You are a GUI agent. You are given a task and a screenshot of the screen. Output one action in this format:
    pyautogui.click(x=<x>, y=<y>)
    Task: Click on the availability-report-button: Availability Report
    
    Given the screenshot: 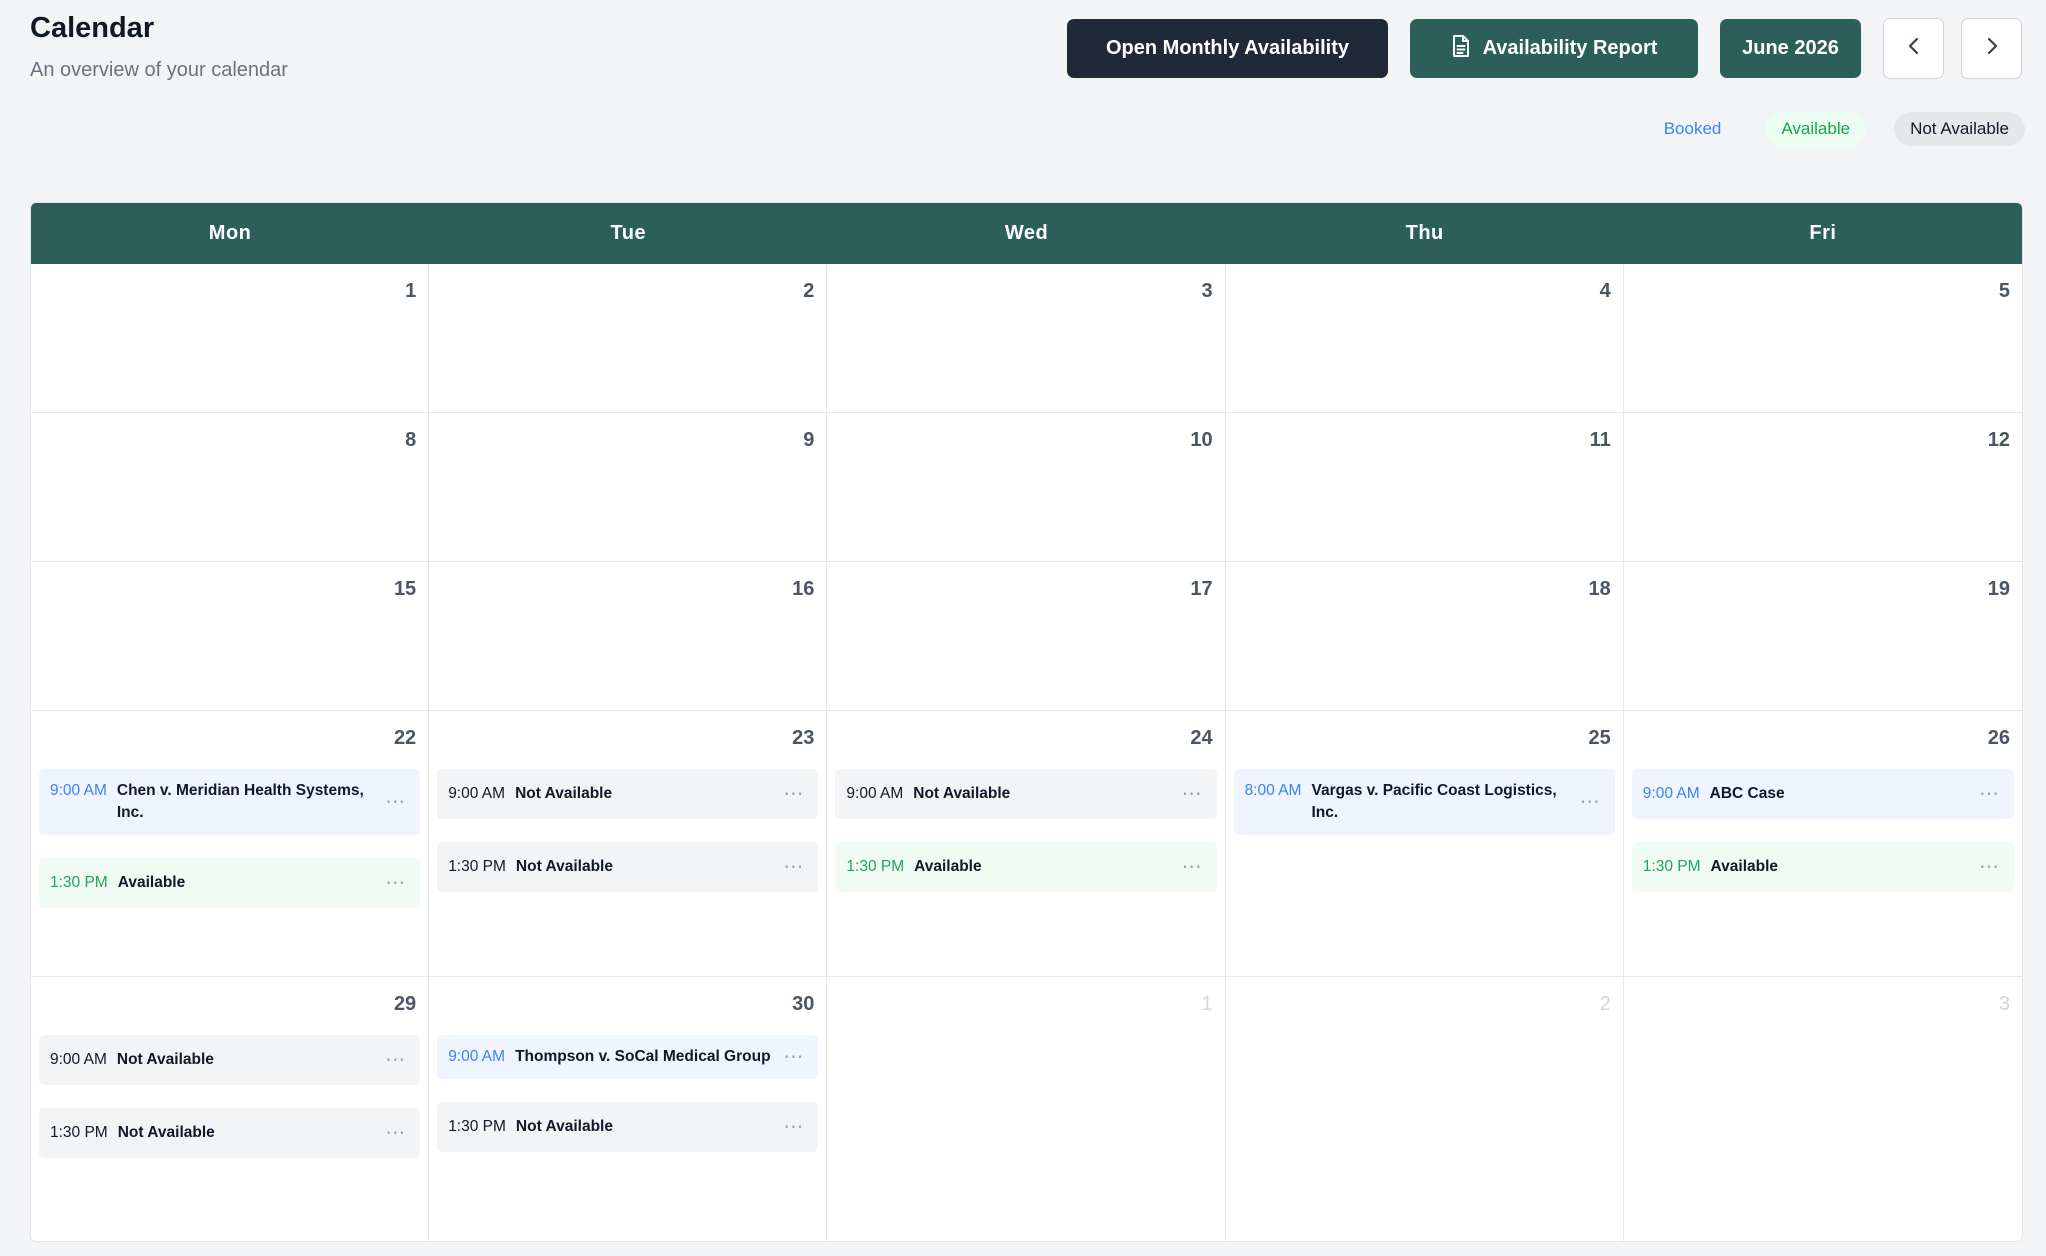 What is the action you would take?
    pyautogui.click(x=1554, y=48)
    